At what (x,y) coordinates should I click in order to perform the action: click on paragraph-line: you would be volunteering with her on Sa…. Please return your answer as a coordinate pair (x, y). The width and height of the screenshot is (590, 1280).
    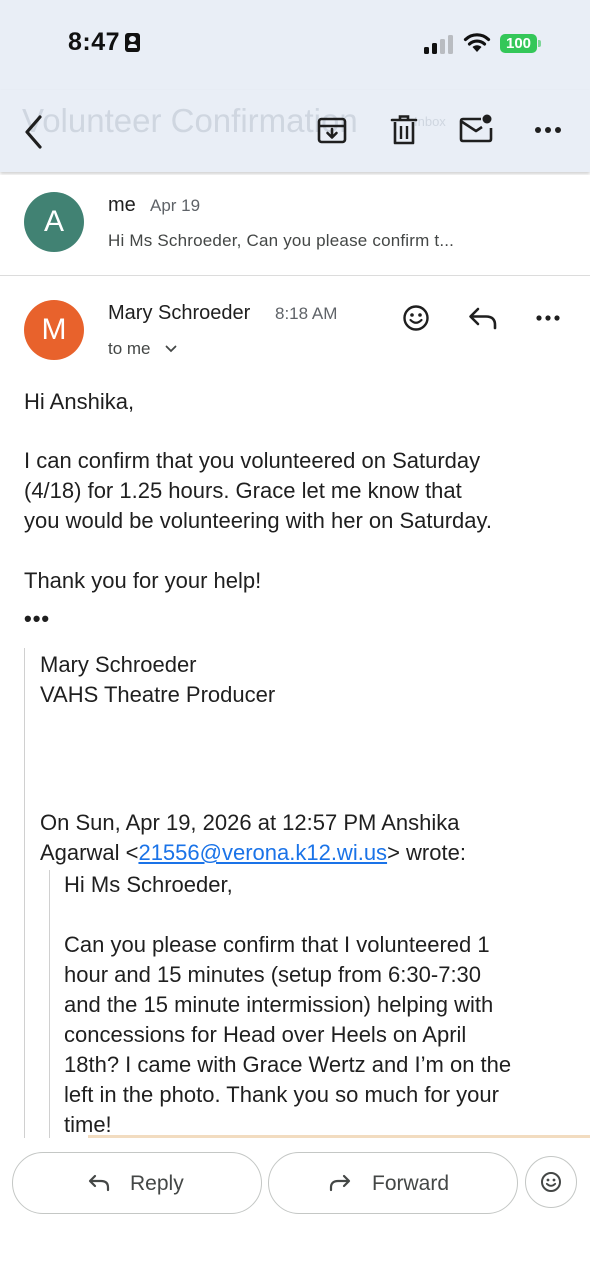
    Looking at the image, I should click on (258, 520).